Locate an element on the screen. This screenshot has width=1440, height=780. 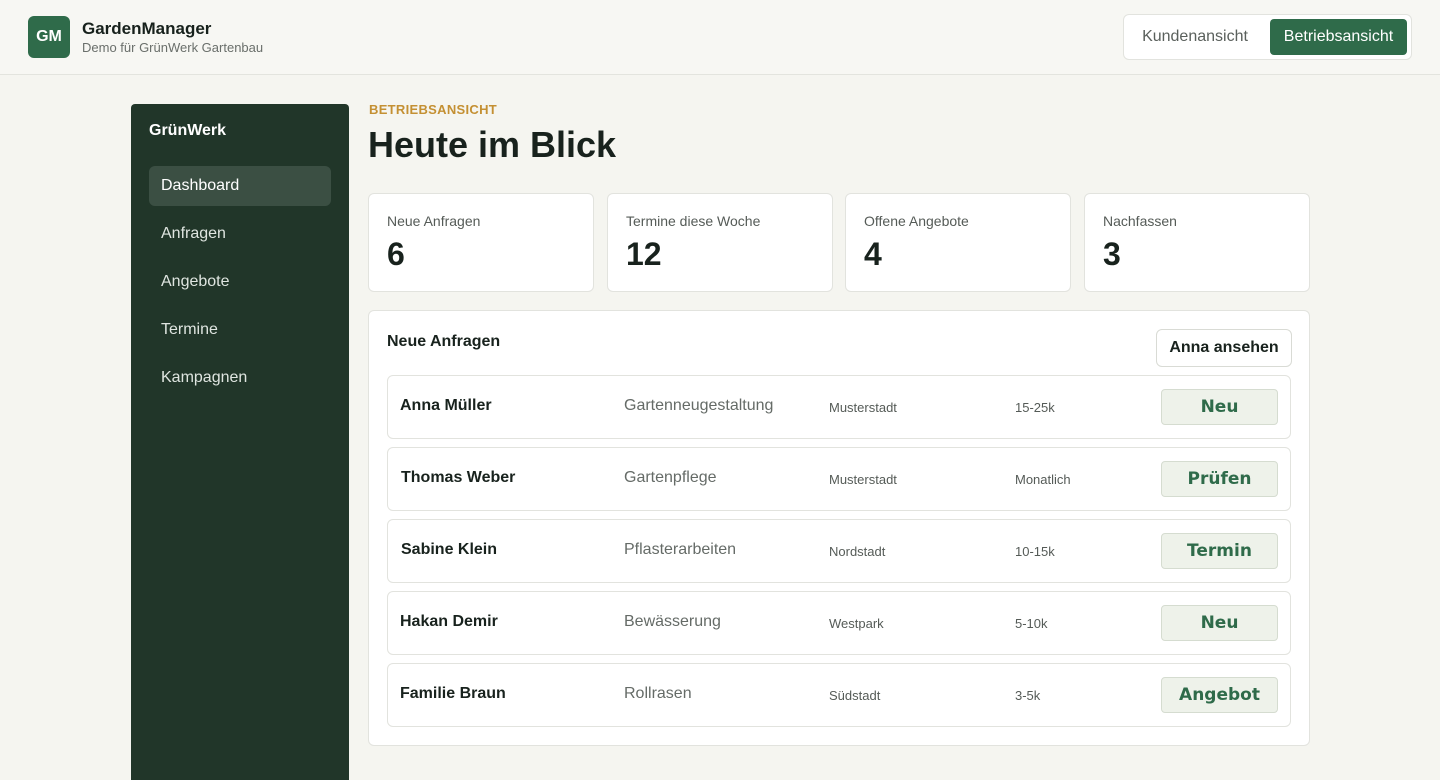
sidebar-item-dashboard: Dashboard is located at coordinates (240, 186).